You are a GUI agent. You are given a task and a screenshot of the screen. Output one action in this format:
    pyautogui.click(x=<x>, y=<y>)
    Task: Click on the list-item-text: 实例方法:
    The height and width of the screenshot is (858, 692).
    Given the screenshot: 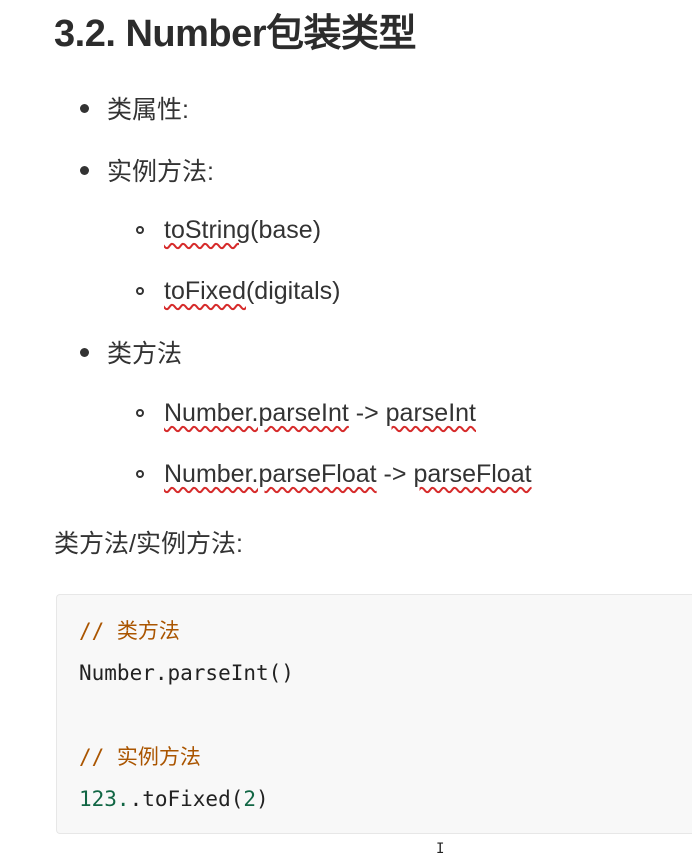 What is the action you would take?
    pyautogui.click(x=160, y=172)
    